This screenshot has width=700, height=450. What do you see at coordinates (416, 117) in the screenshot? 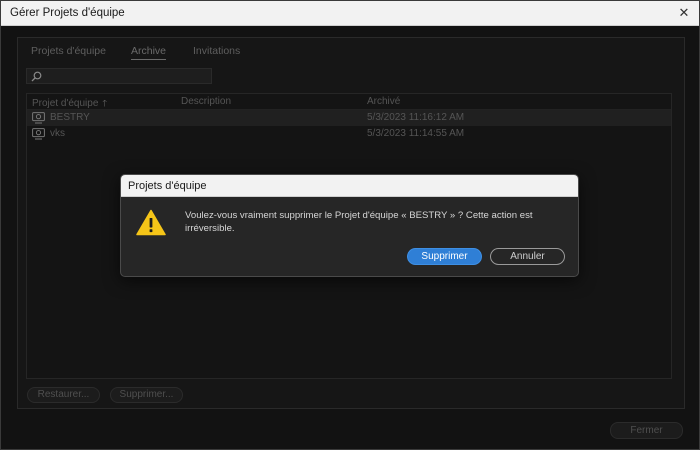
I see `project-archived-date: 5/3/2023 11:16:12 AM` at bounding box center [416, 117].